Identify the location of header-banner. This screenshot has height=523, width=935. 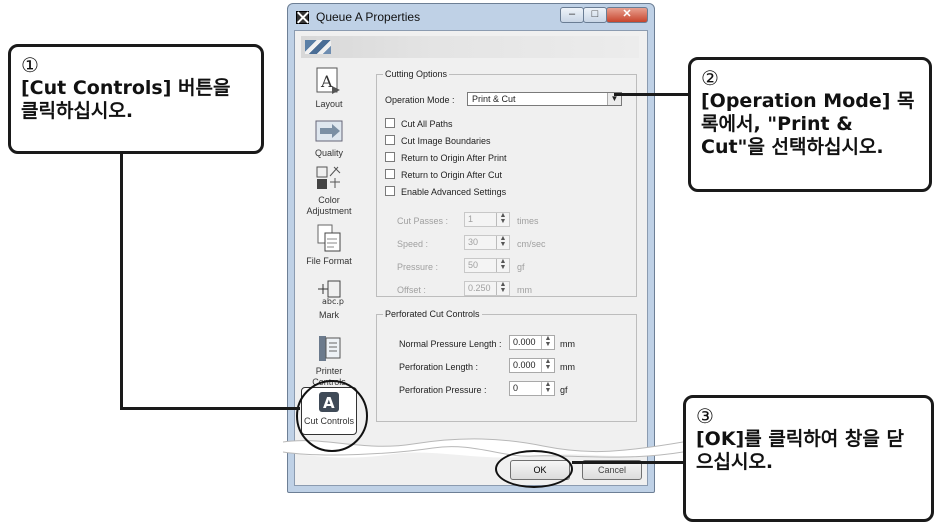
(470, 47).